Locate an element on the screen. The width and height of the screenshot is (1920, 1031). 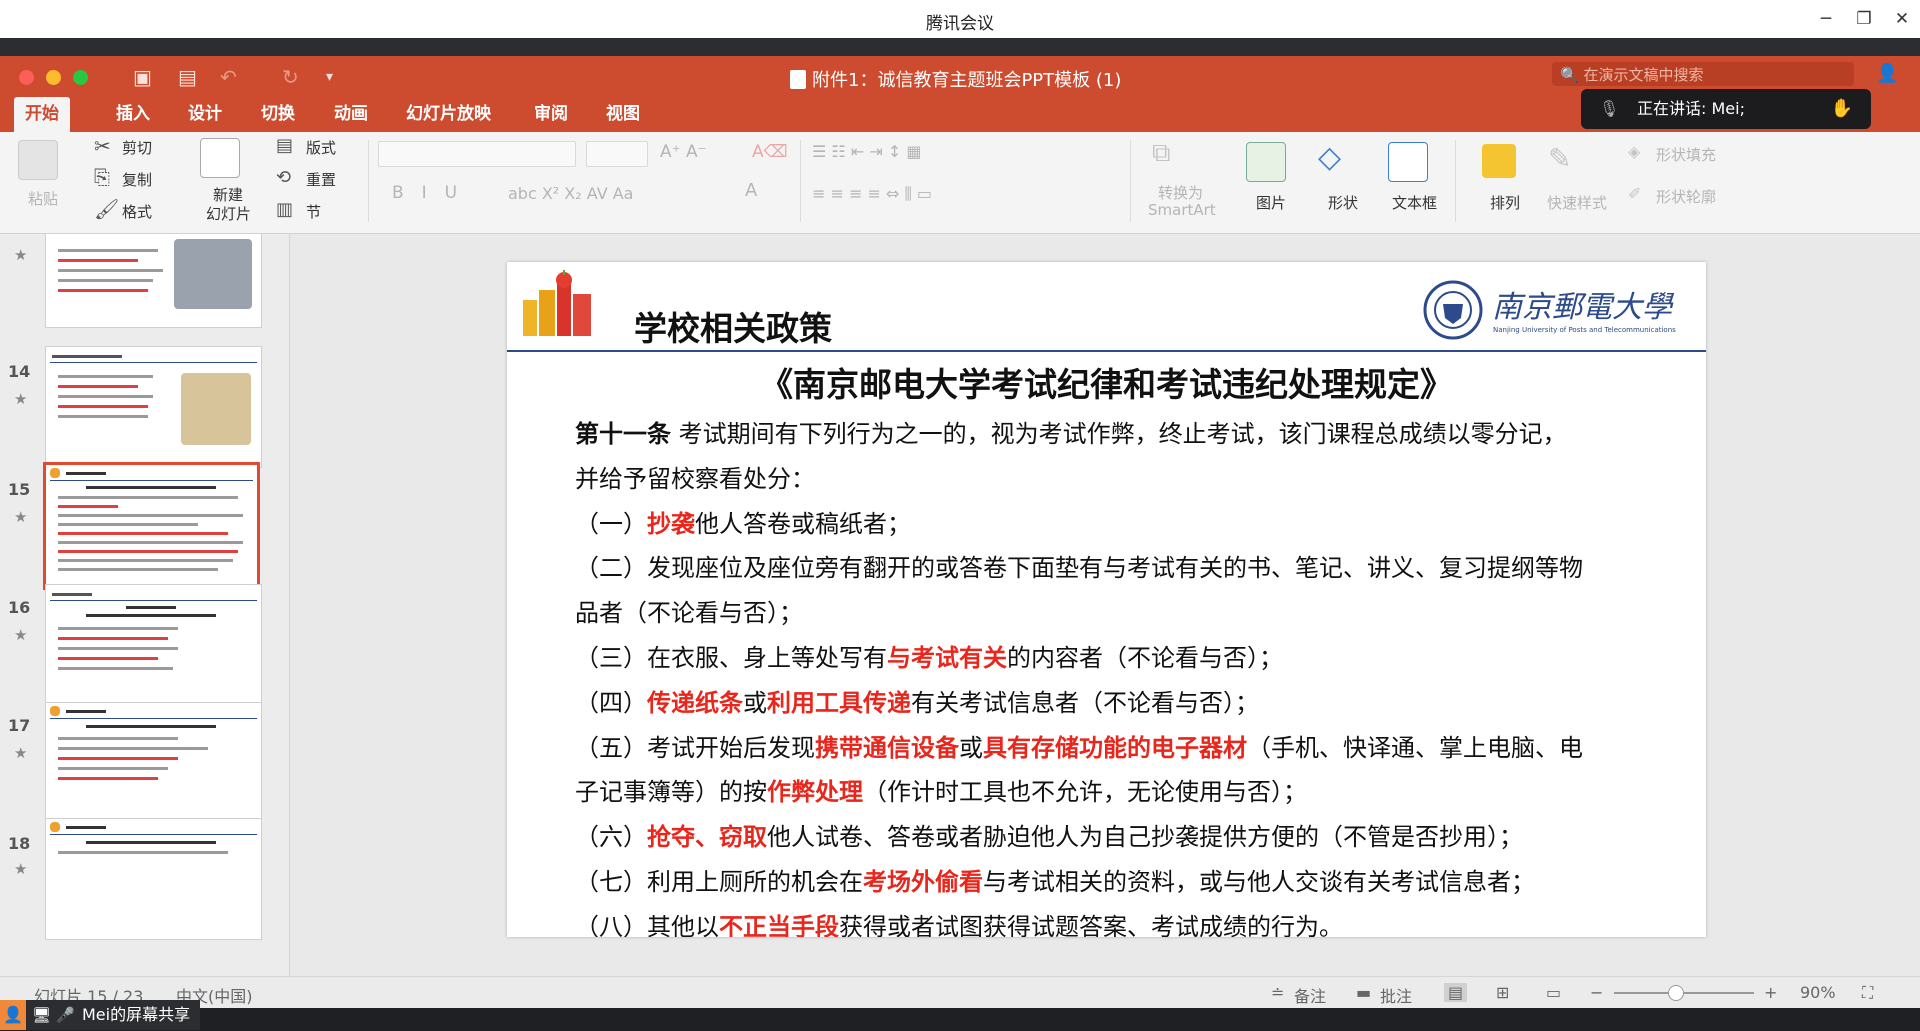
fit-to-window-icon: ⛶ is located at coordinates (1867, 993).